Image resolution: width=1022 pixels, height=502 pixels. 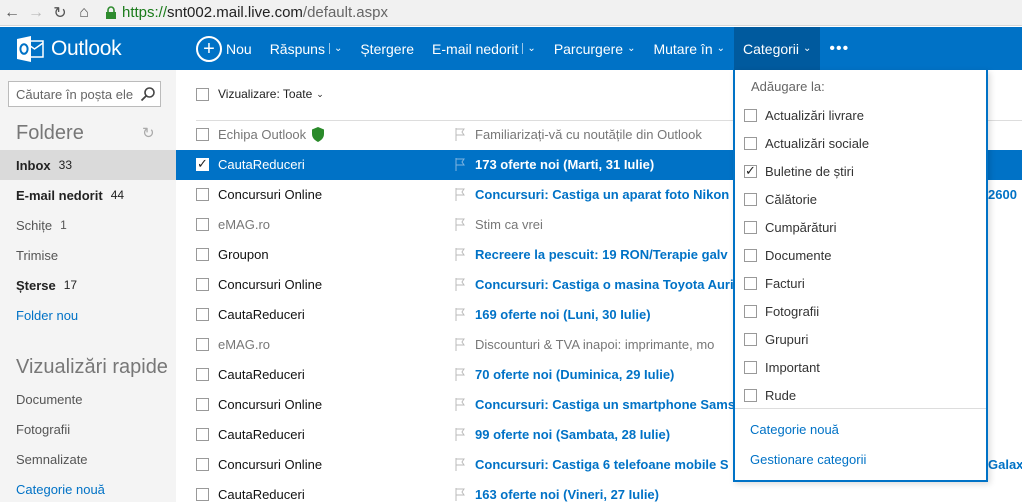 I want to click on home-icon: ⌂, so click(x=84, y=13).